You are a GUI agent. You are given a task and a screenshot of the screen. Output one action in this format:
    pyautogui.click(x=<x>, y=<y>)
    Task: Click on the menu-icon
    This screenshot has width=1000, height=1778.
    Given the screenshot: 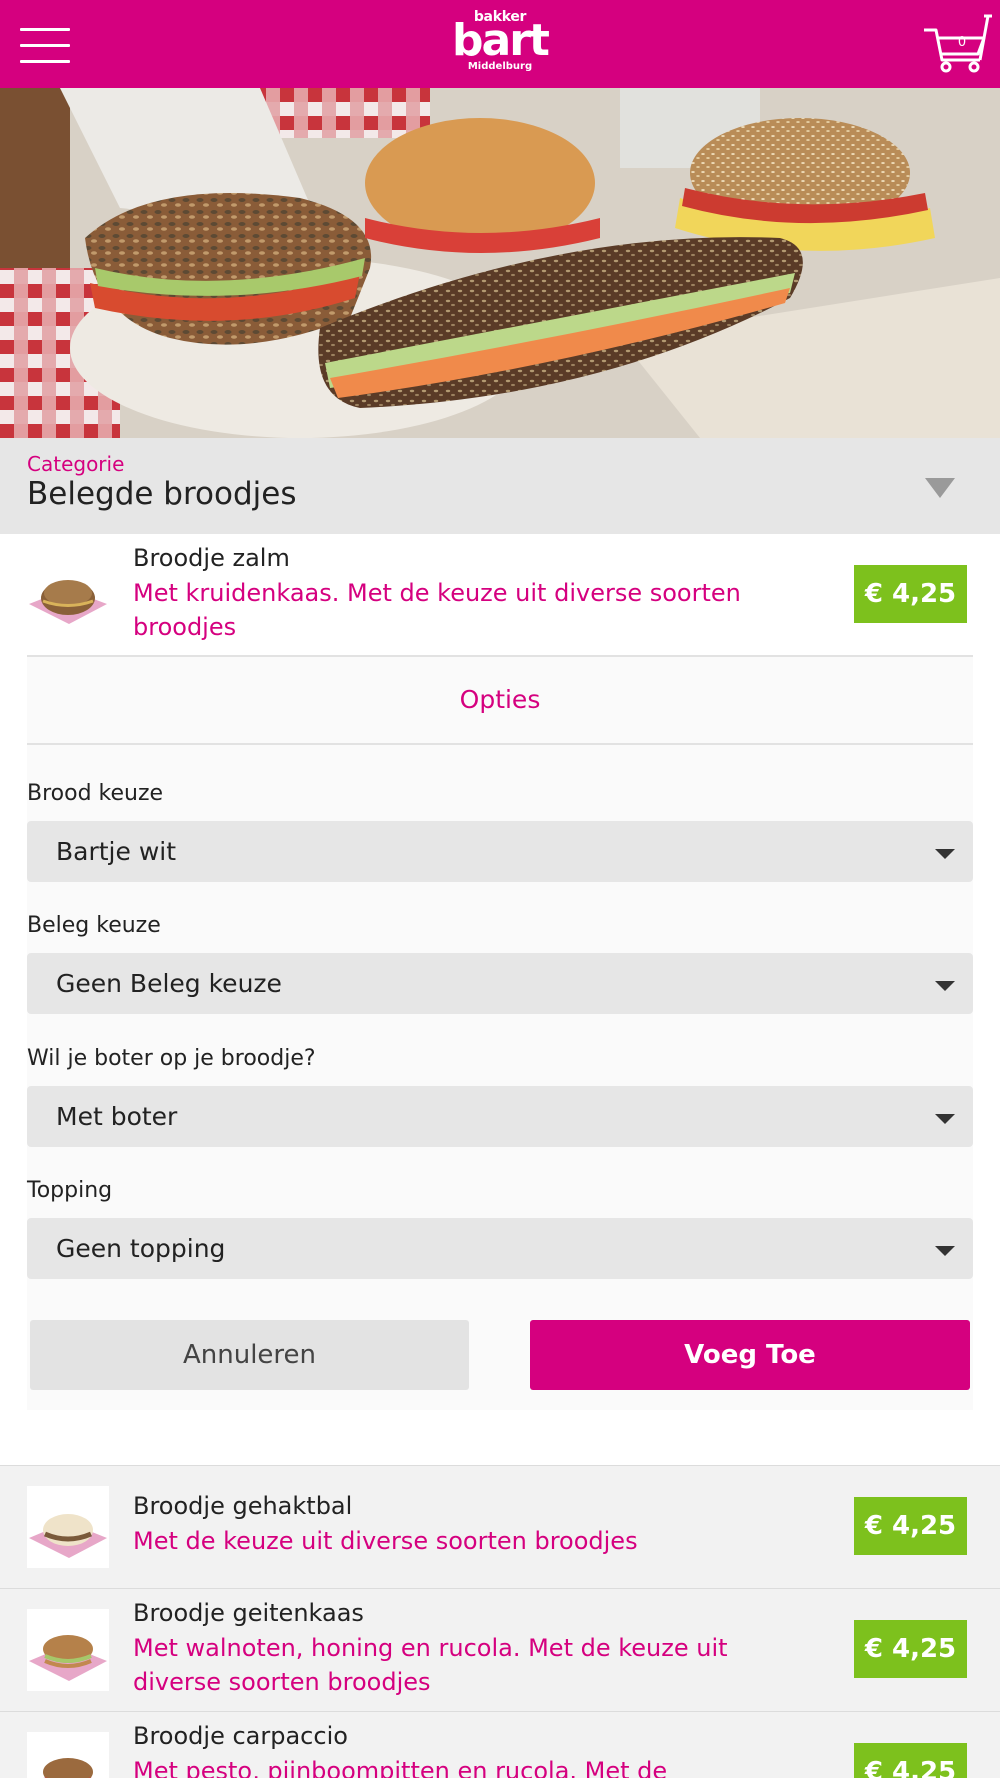 What is the action you would take?
    pyautogui.click(x=45, y=42)
    